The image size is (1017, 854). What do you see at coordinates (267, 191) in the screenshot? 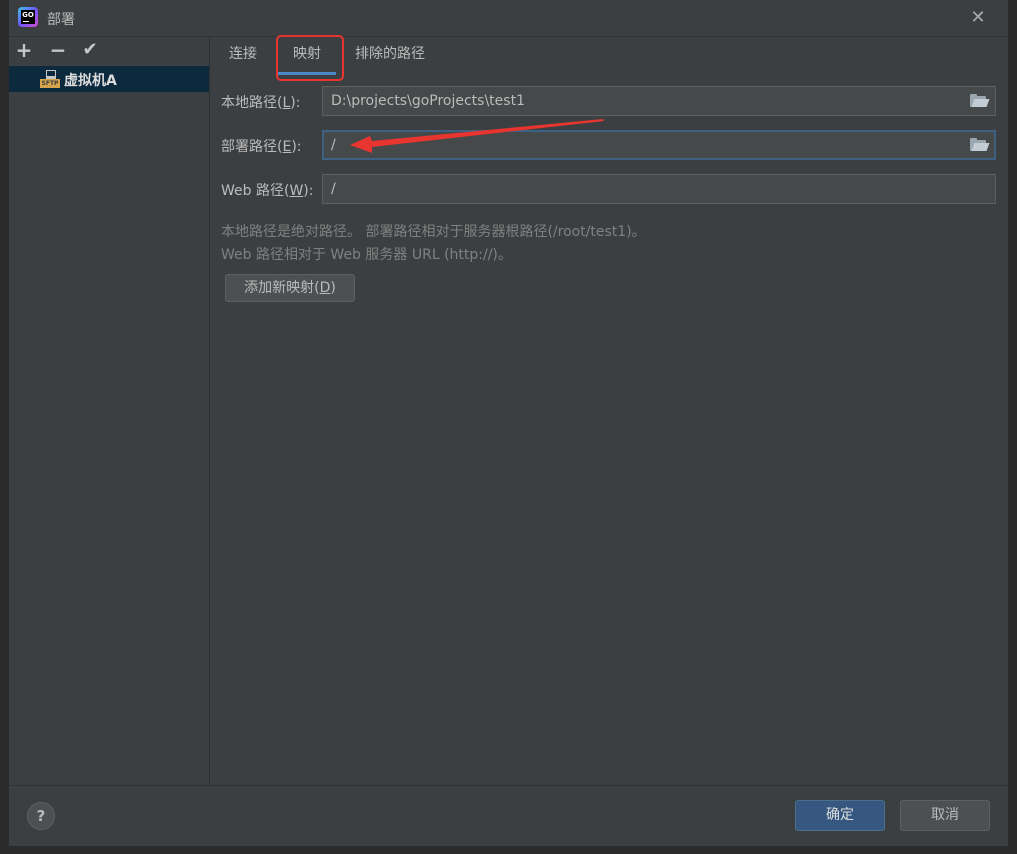
I see `web-path-label: Web 路径(W):` at bounding box center [267, 191].